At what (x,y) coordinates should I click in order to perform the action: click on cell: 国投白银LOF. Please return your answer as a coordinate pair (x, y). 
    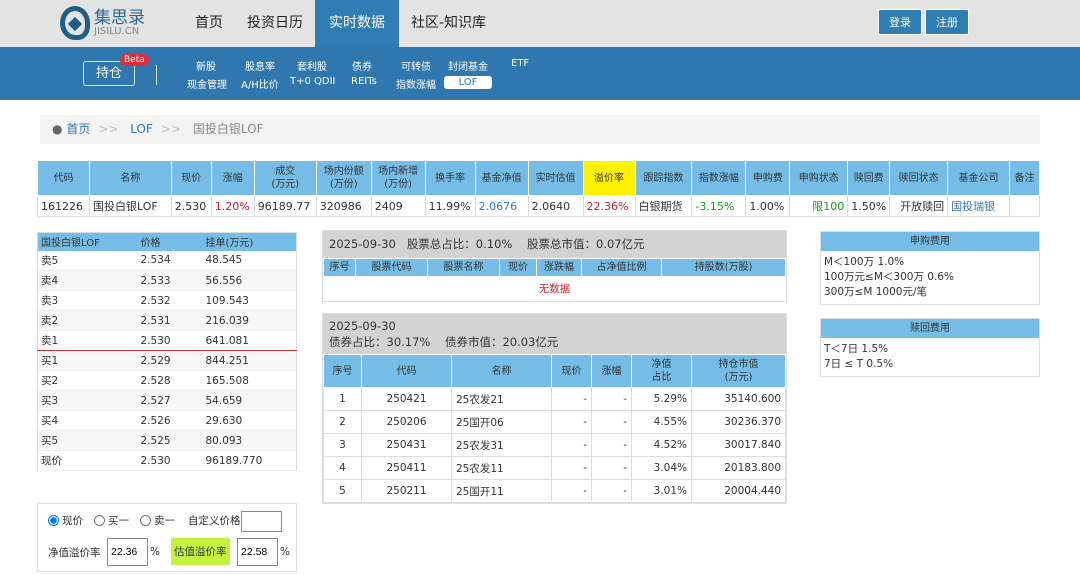
    Looking at the image, I should click on (130, 206).